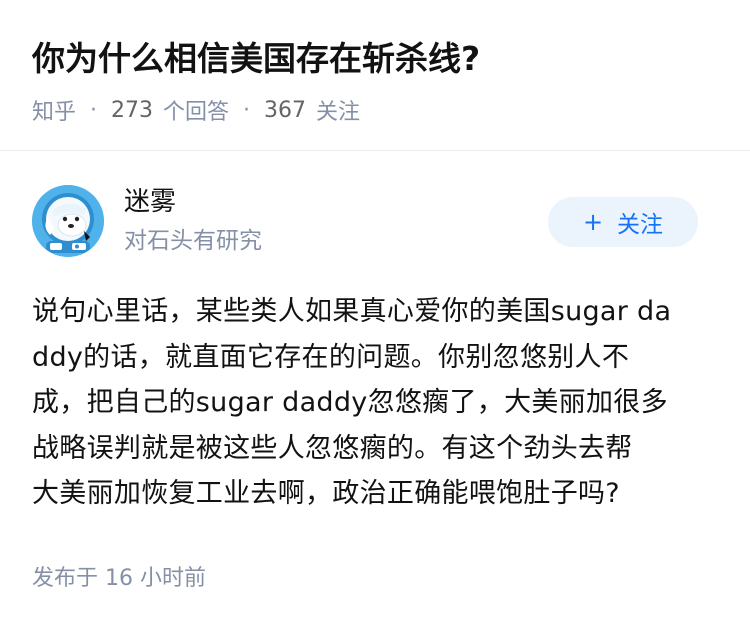  What do you see at coordinates (375, 150) in the screenshot?
I see `divider` at bounding box center [375, 150].